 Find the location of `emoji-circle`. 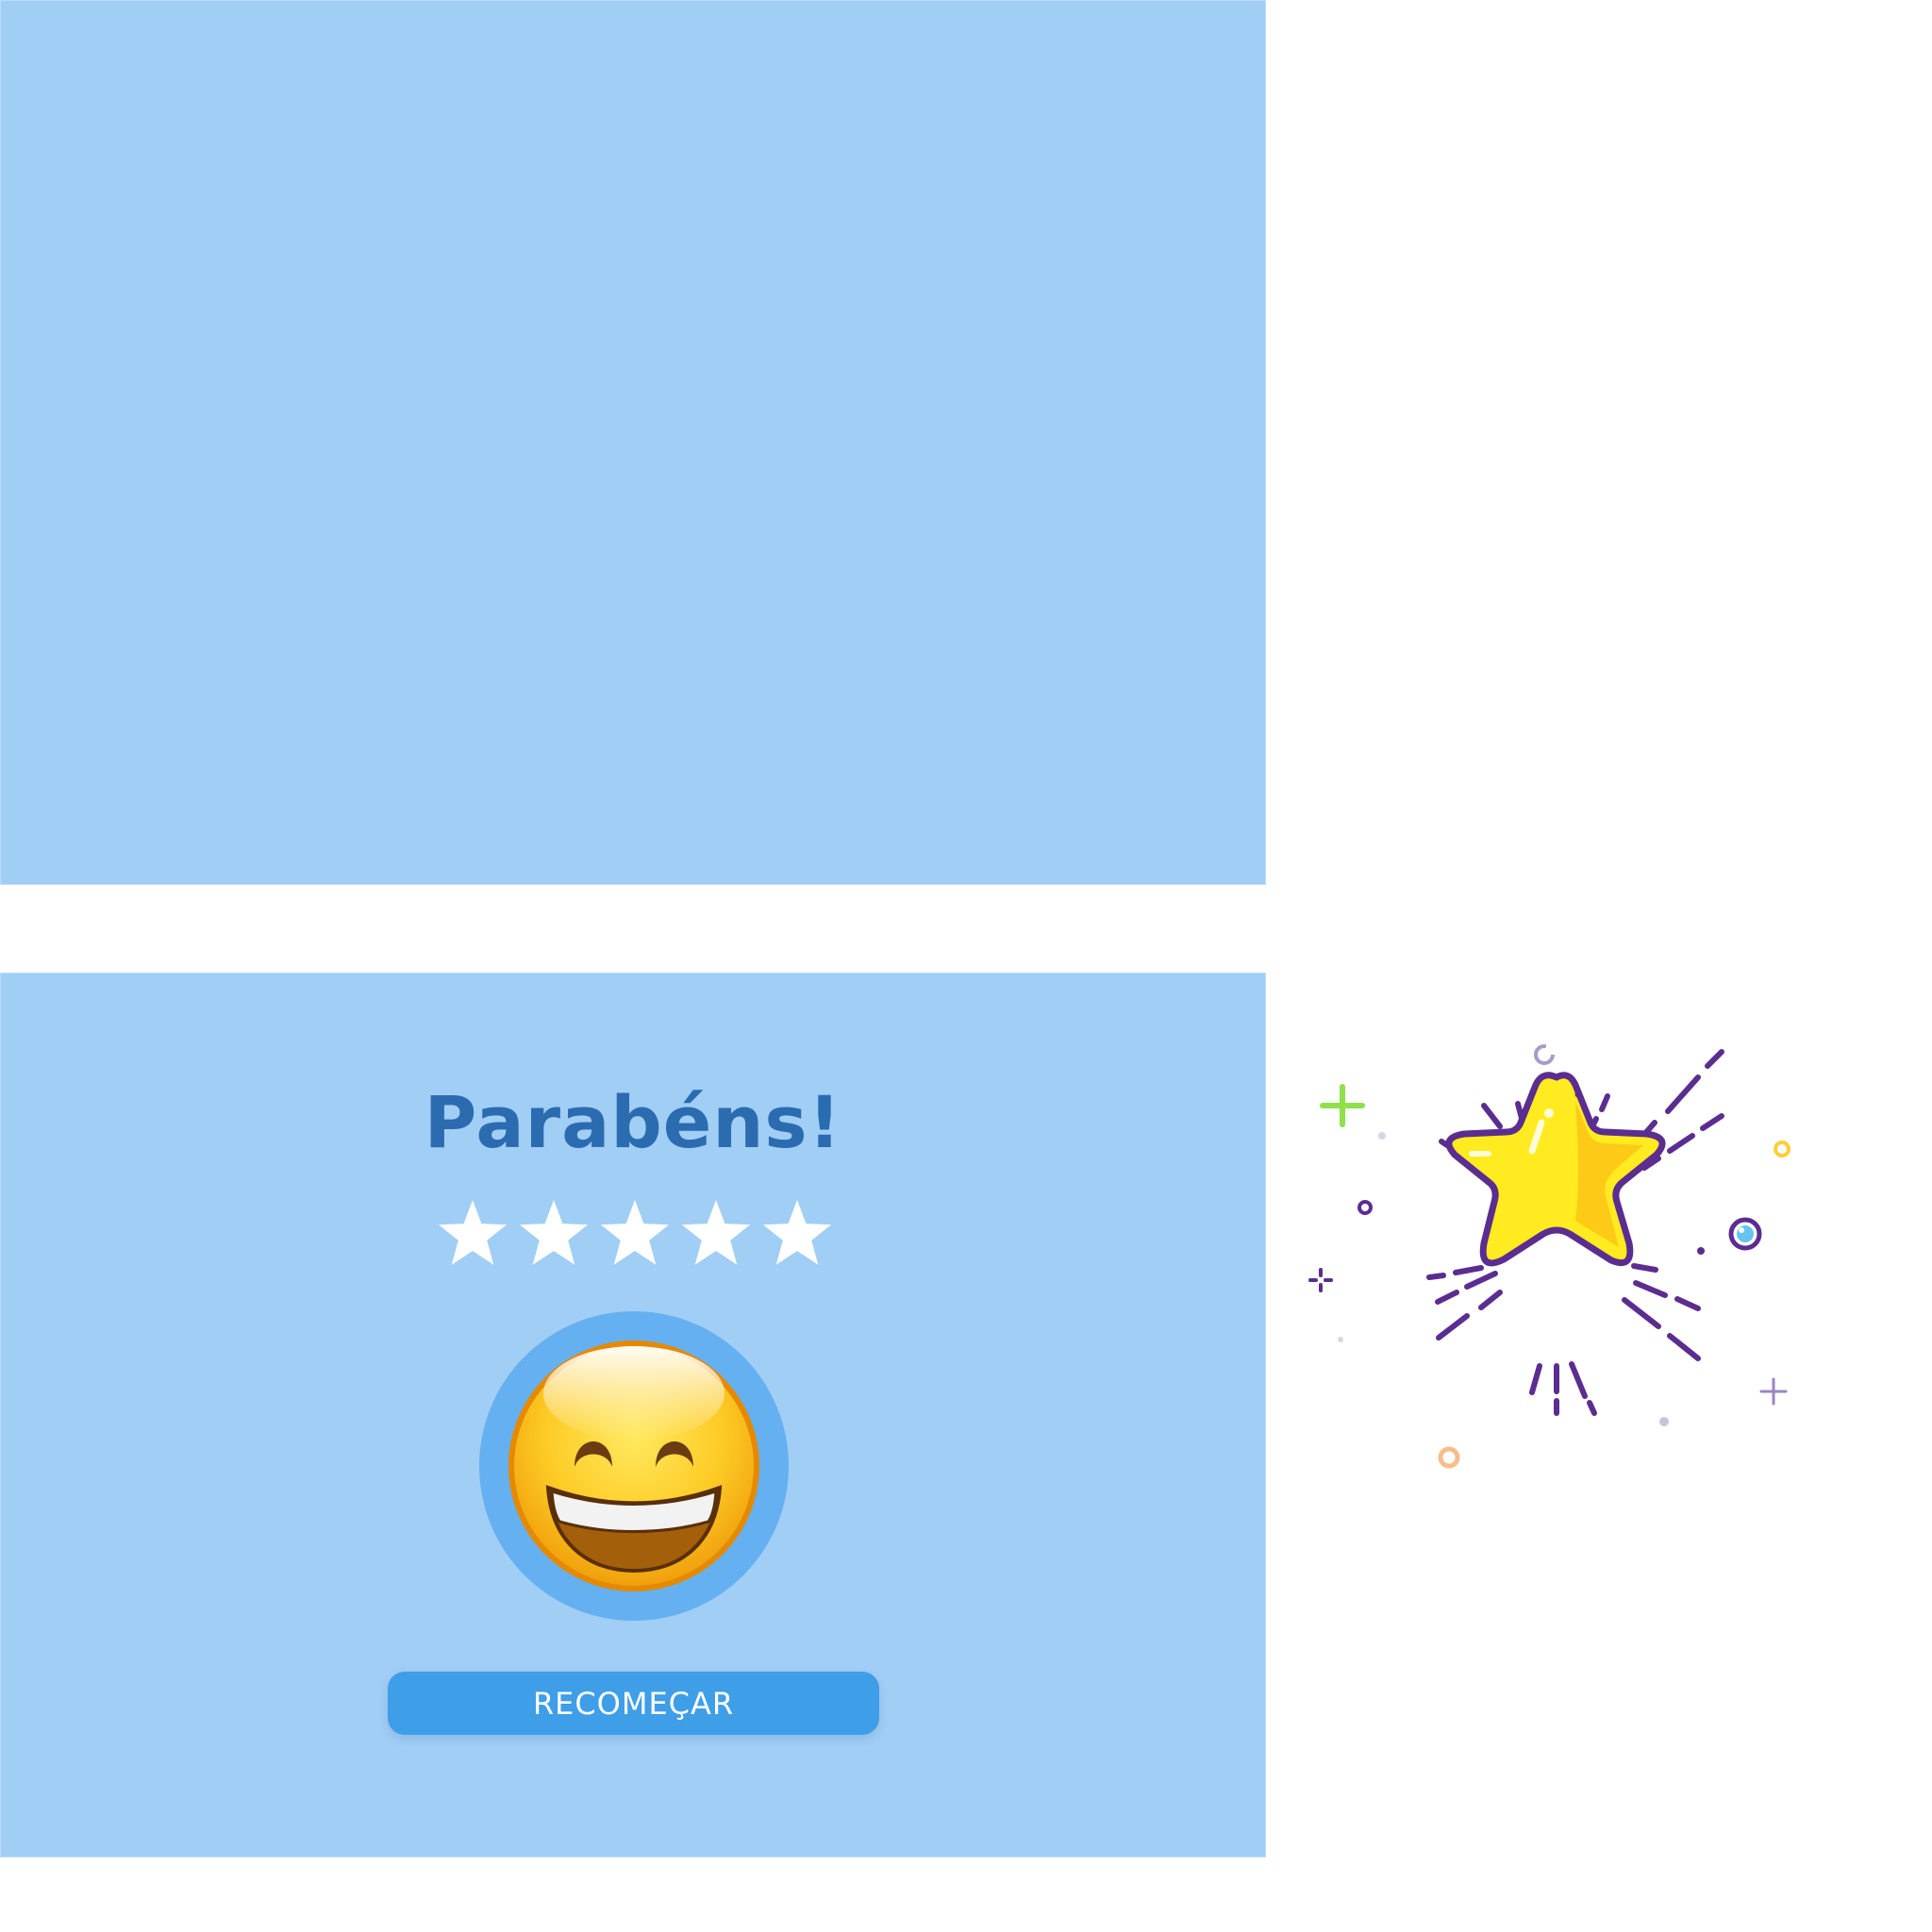

emoji-circle is located at coordinates (634, 1466).